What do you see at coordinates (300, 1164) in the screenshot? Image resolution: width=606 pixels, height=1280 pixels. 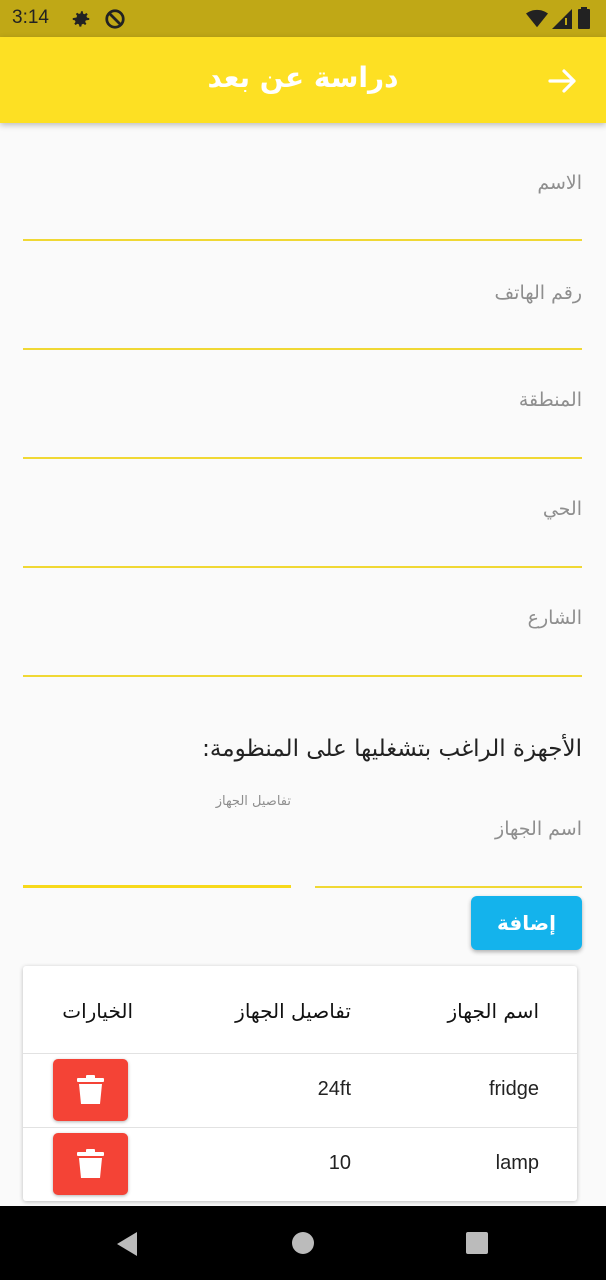 I see `table-row: lamp 10` at bounding box center [300, 1164].